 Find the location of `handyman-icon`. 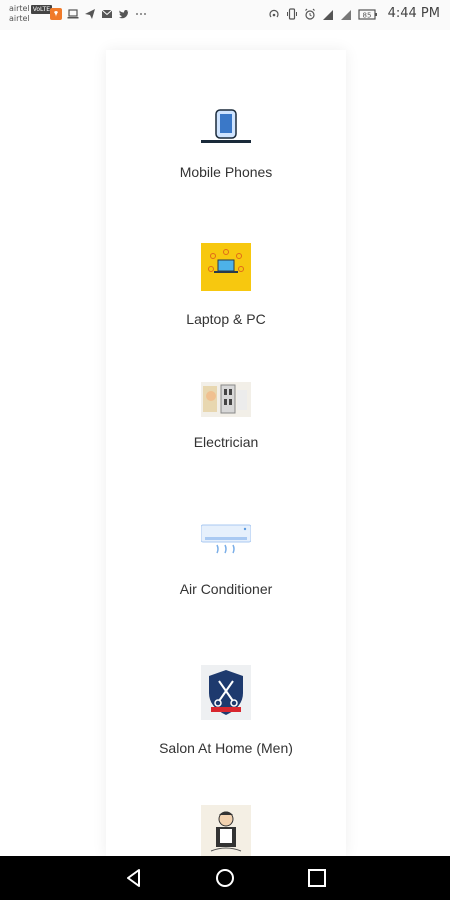

handyman-icon is located at coordinates (226, 830).